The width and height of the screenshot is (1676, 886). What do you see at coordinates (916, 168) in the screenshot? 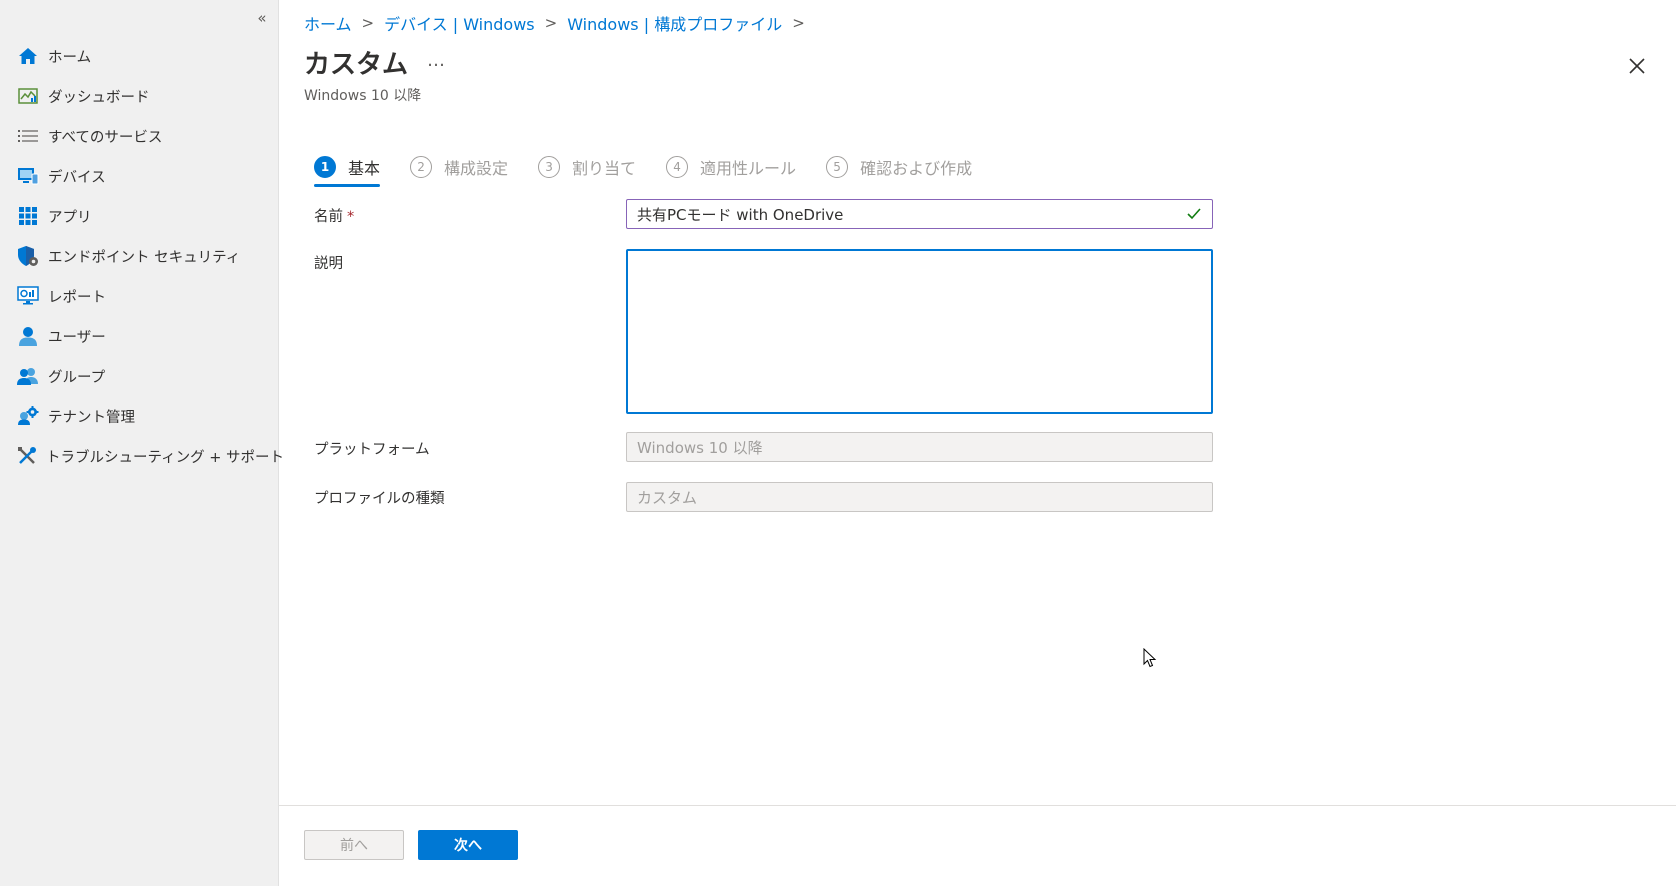
I see `step-label: 確認および作成` at bounding box center [916, 168].